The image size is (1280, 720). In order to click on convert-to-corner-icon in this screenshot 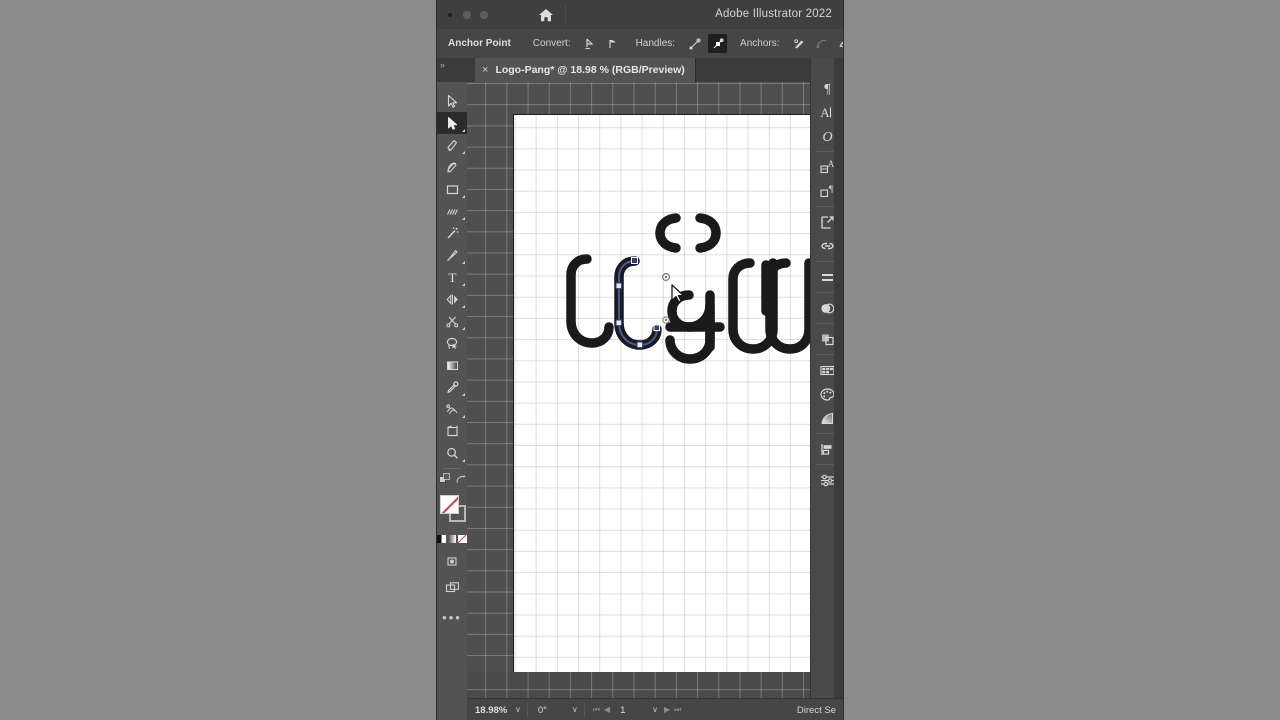, I will do `click(590, 43)`.